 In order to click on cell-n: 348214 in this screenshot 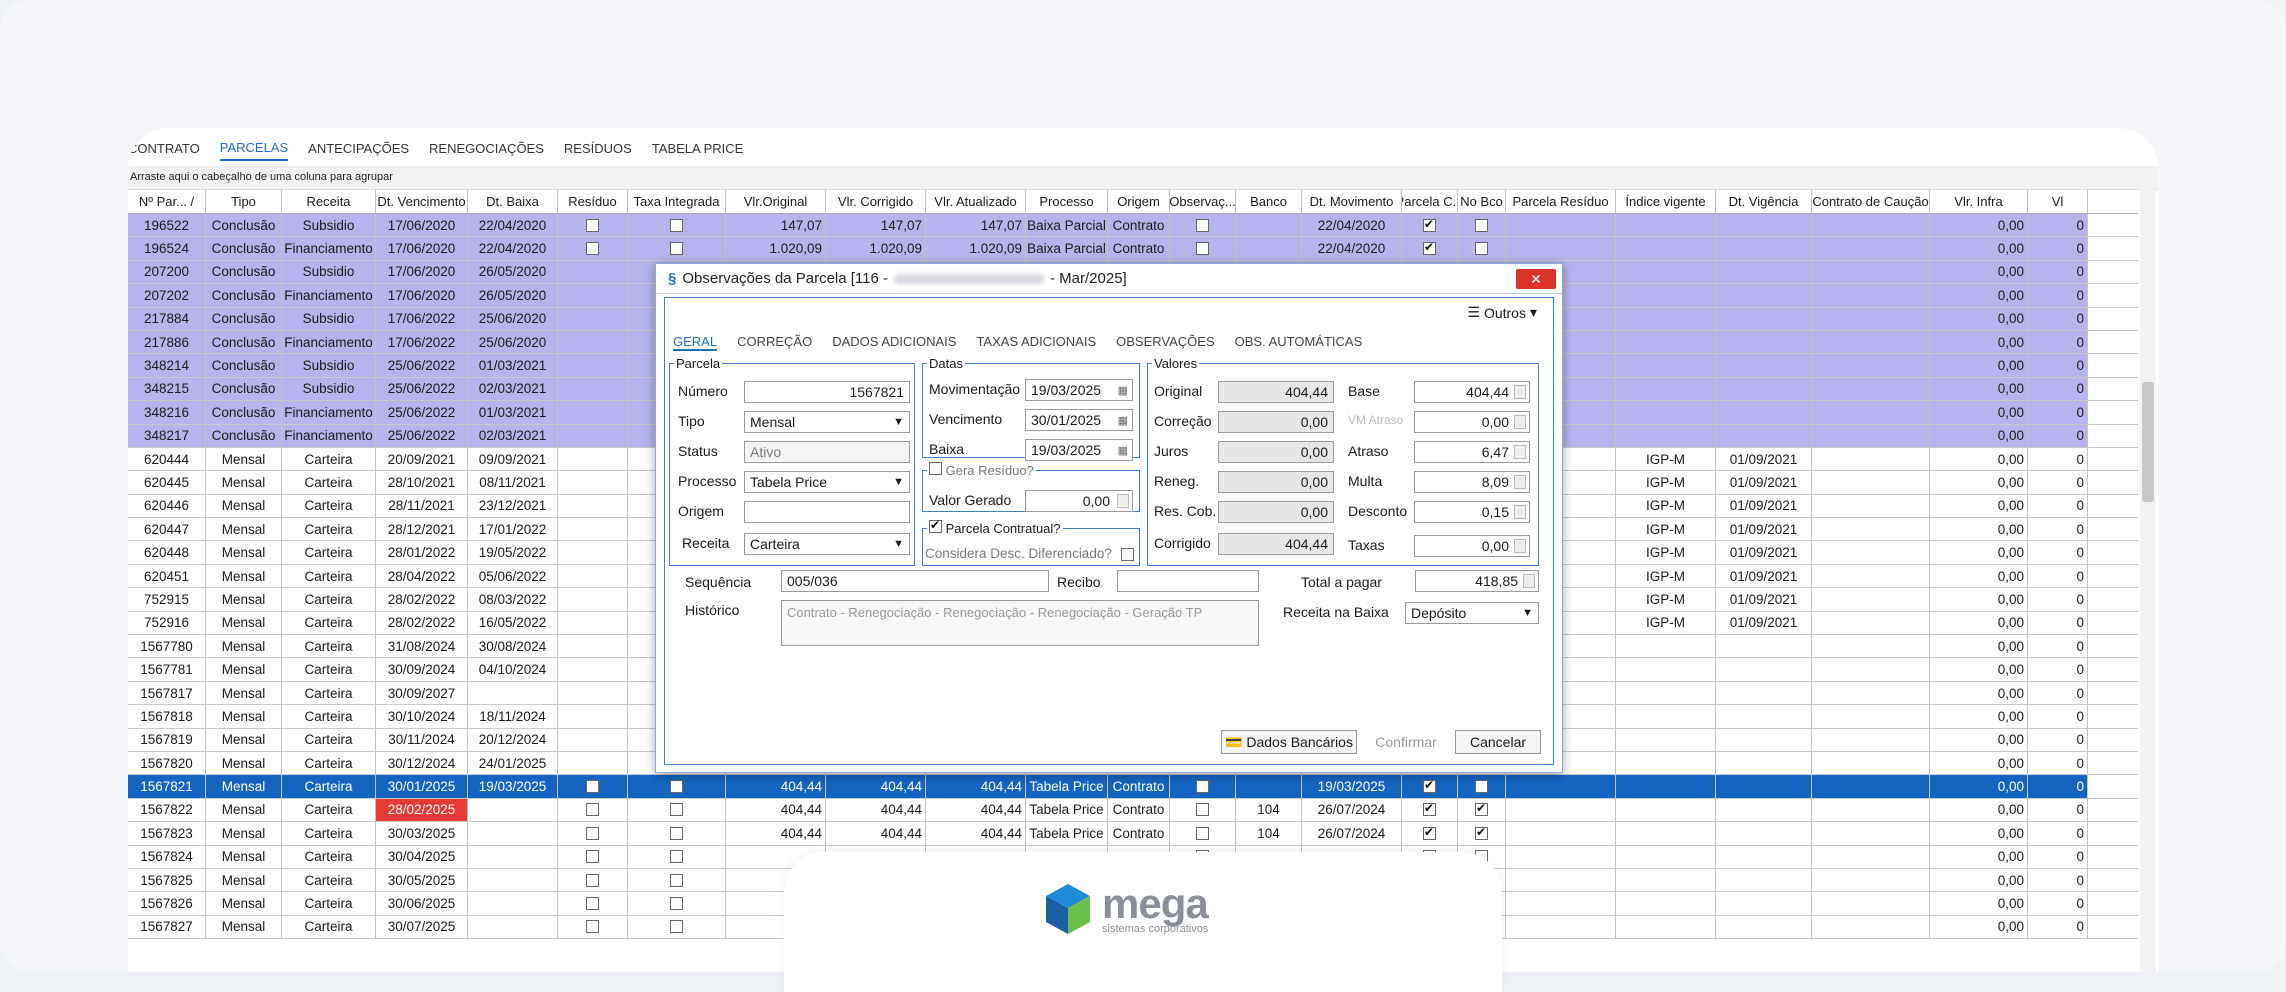, I will do `click(167, 365)`.